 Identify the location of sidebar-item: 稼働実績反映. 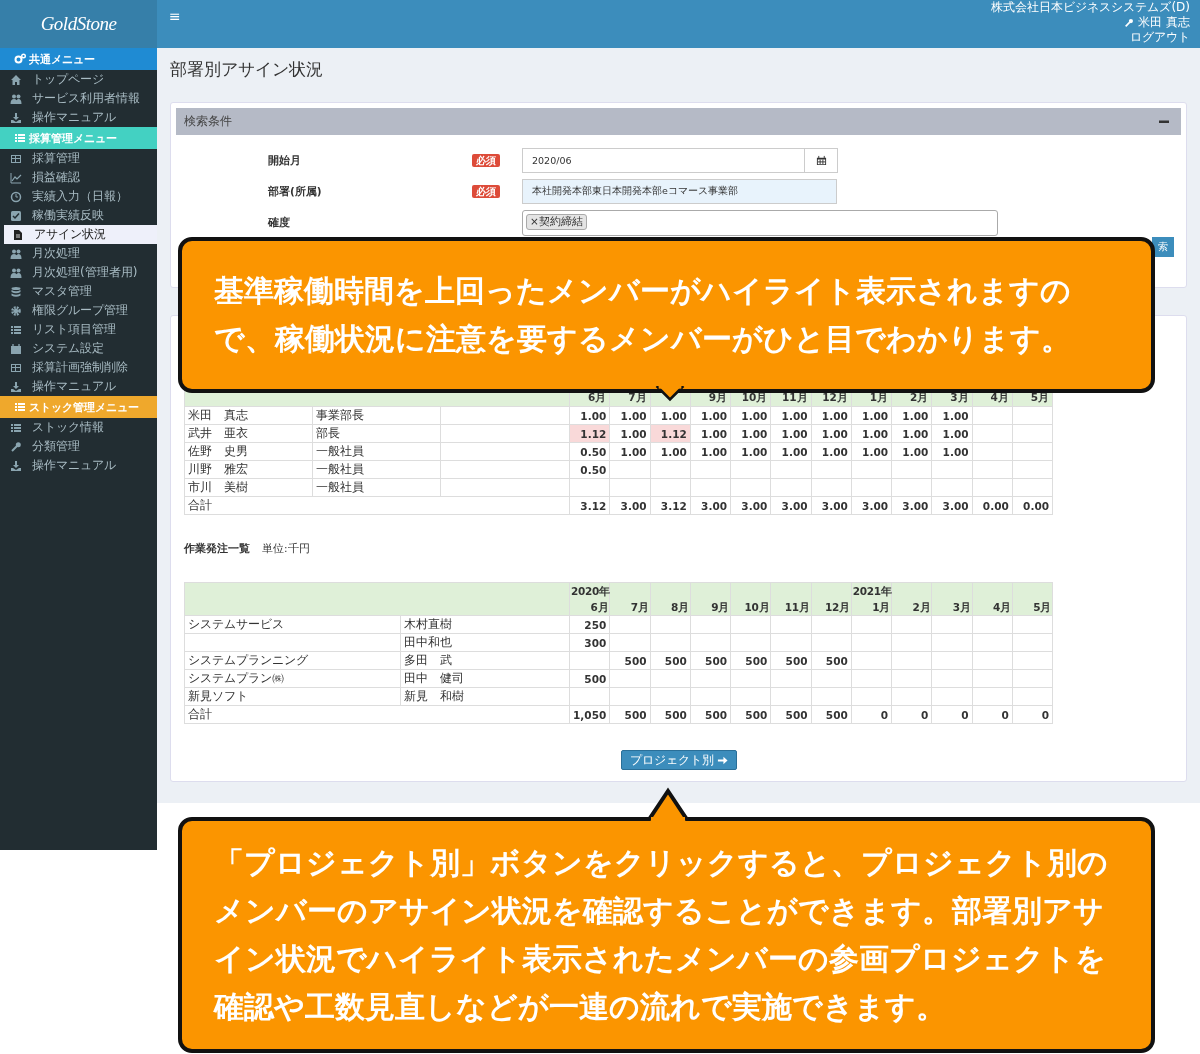
(78, 215).